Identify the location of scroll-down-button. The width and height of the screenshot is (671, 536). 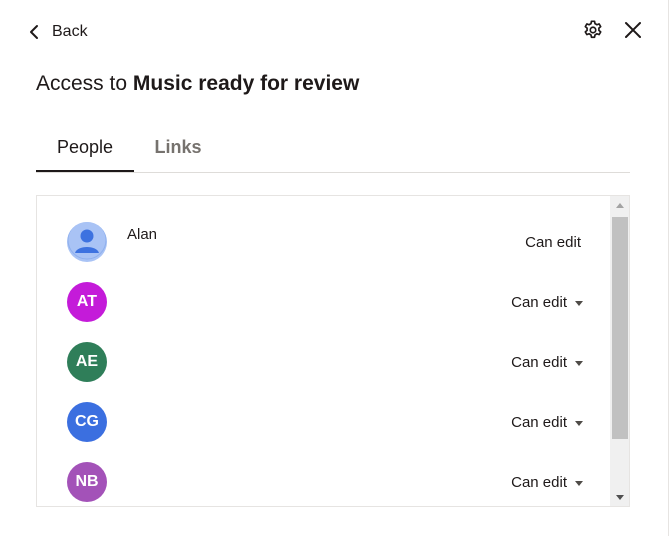
(619, 497).